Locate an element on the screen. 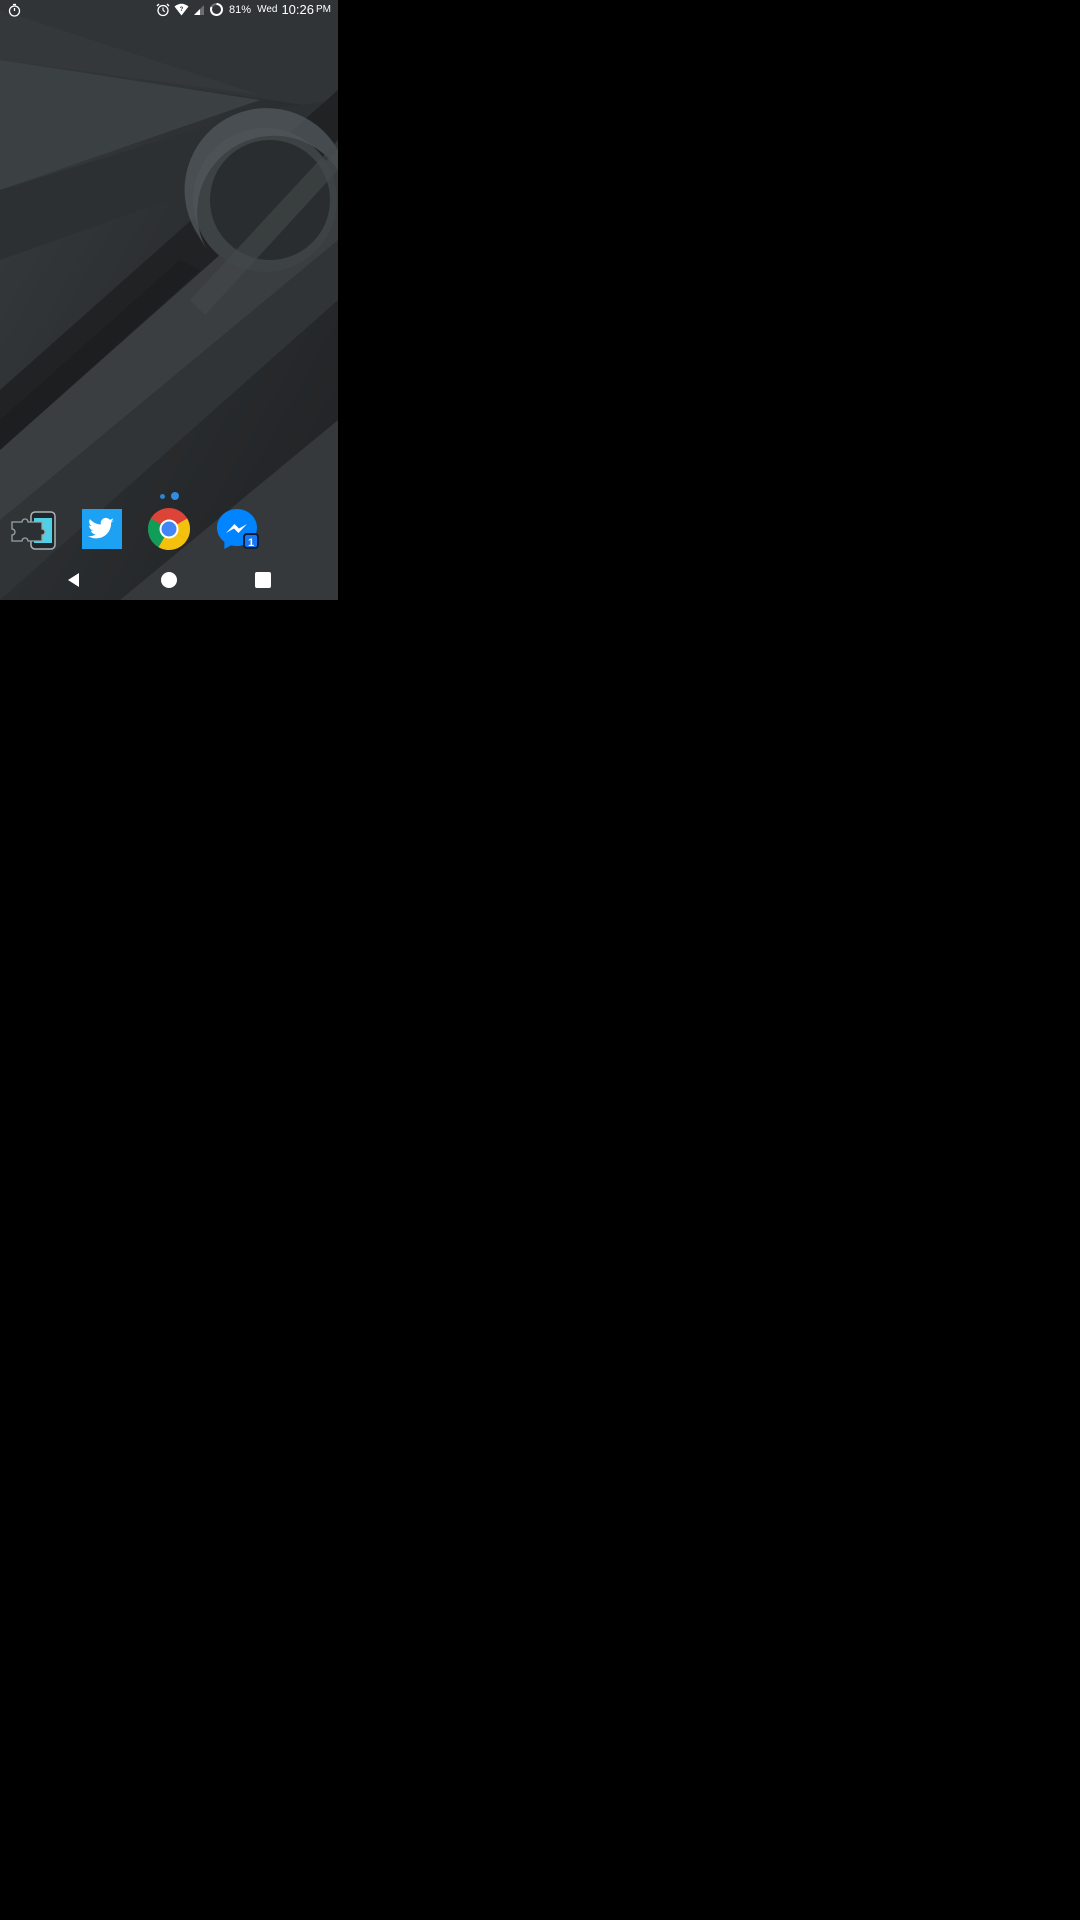 This screenshot has width=1080, height=1920. status-ampm: PM is located at coordinates (323, 9).